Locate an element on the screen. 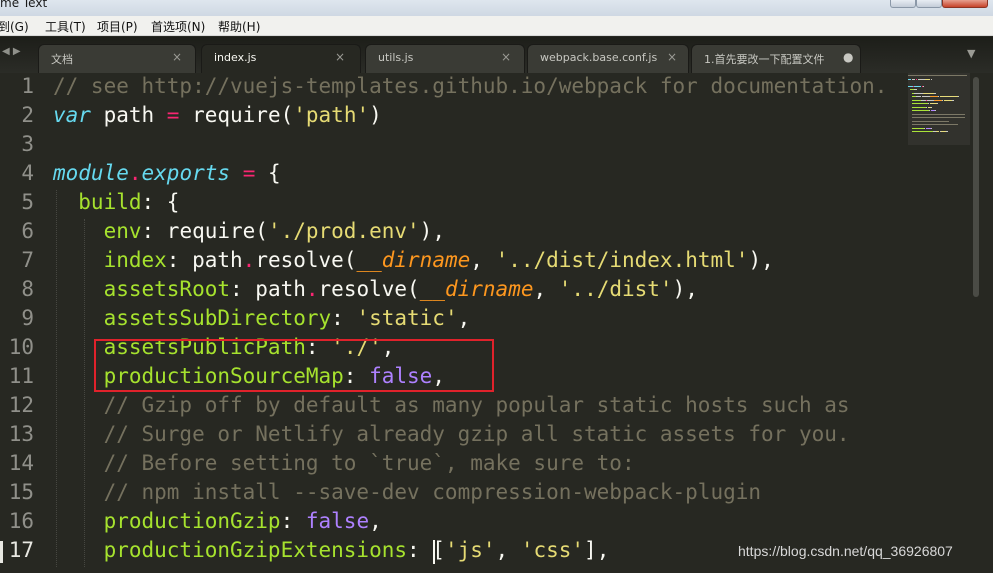  tab-index-js: index.js × is located at coordinates (281, 58).